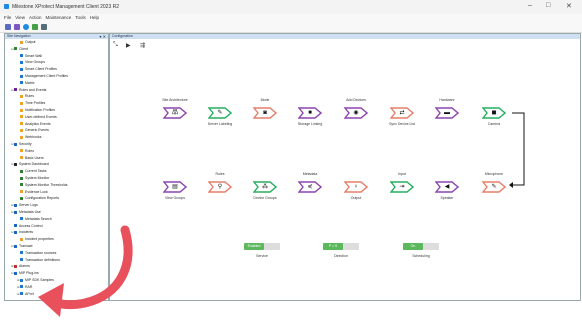 The image size is (582, 320). What do you see at coordinates (494, 174) in the screenshot?
I see `node-title: Microphone` at bounding box center [494, 174].